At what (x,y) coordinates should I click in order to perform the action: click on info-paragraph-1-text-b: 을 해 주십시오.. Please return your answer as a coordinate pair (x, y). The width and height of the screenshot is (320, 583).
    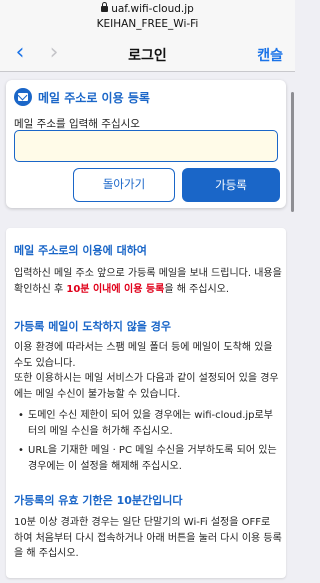
    Looking at the image, I should click on (197, 289).